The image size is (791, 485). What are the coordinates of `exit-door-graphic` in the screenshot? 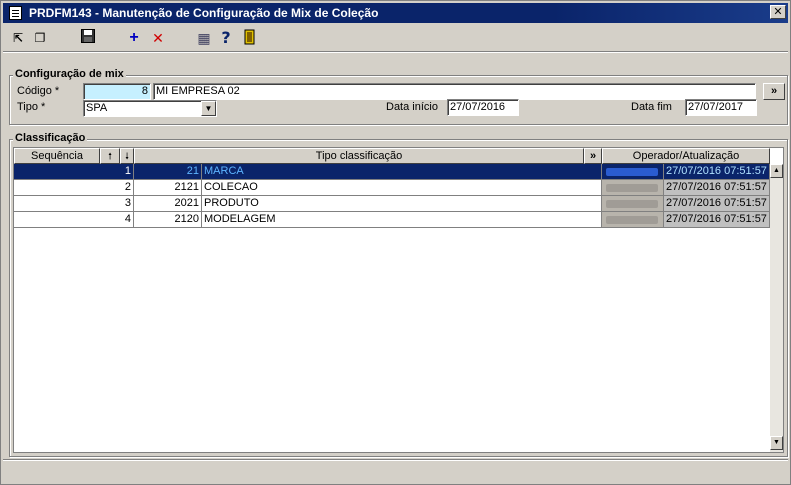 It's located at (249, 37).